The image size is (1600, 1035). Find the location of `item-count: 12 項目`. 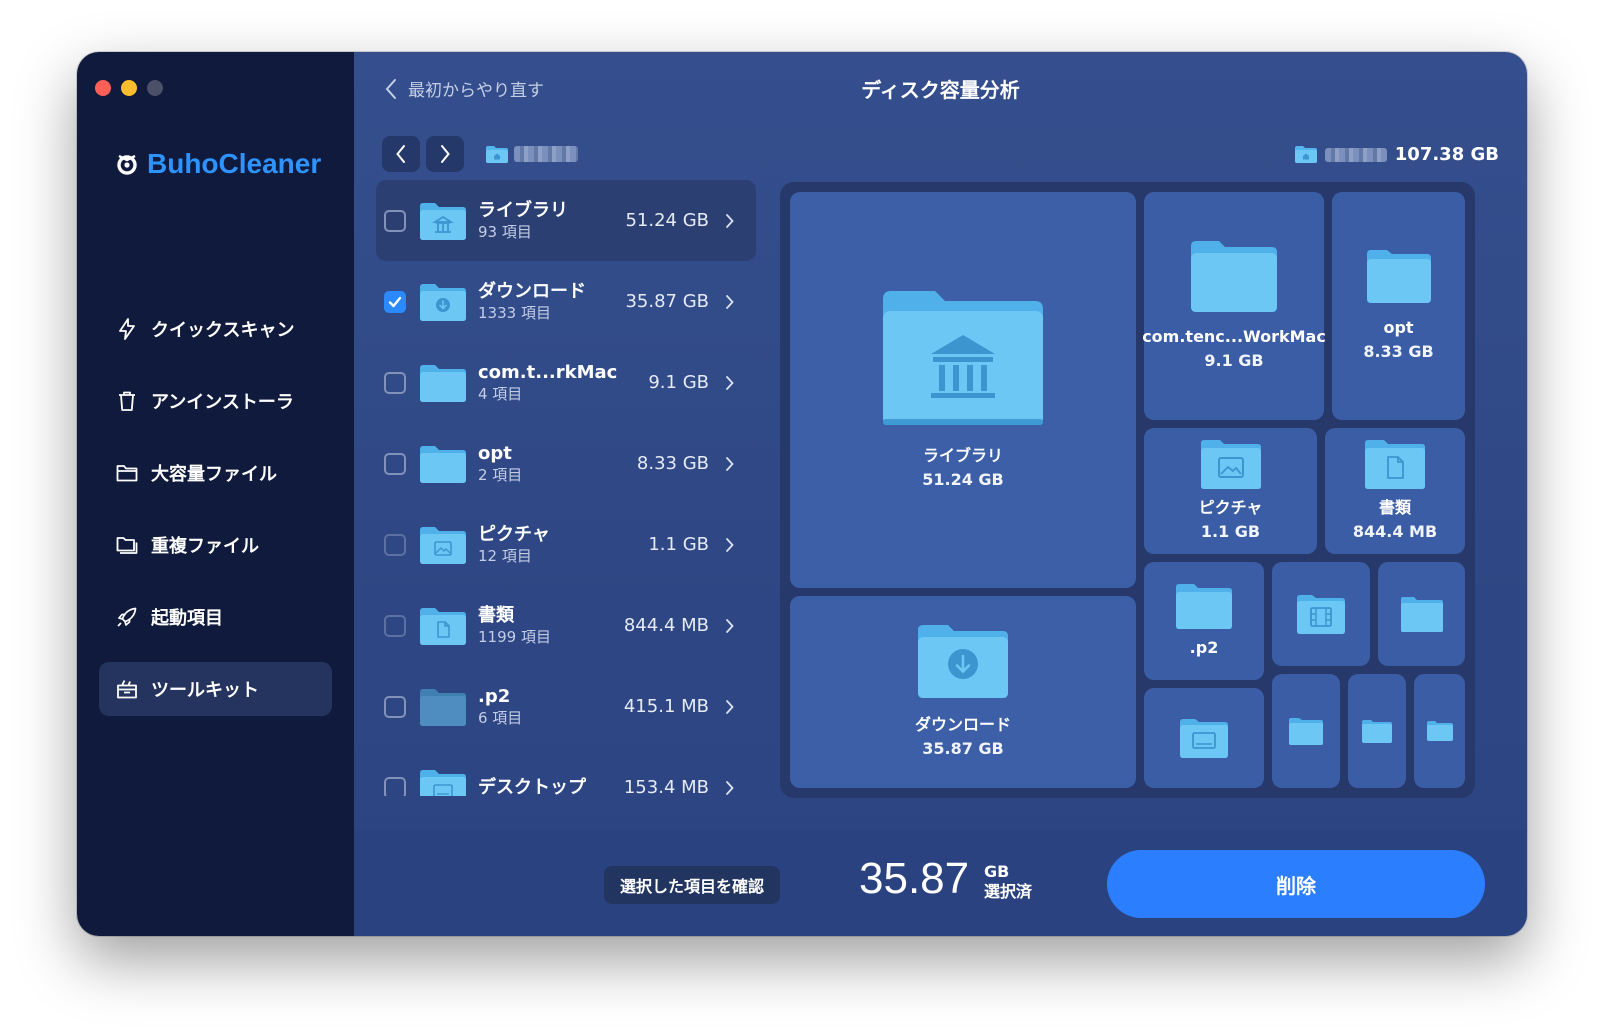

item-count: 12 項目 is located at coordinates (505, 555).